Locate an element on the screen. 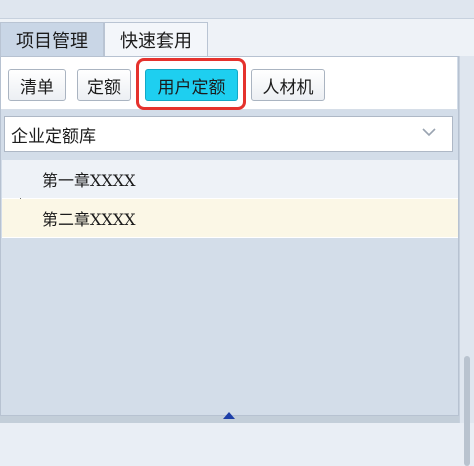 This screenshot has width=474, height=466. tab-quick-apply-label: 快速套用 is located at coordinates (156, 41).